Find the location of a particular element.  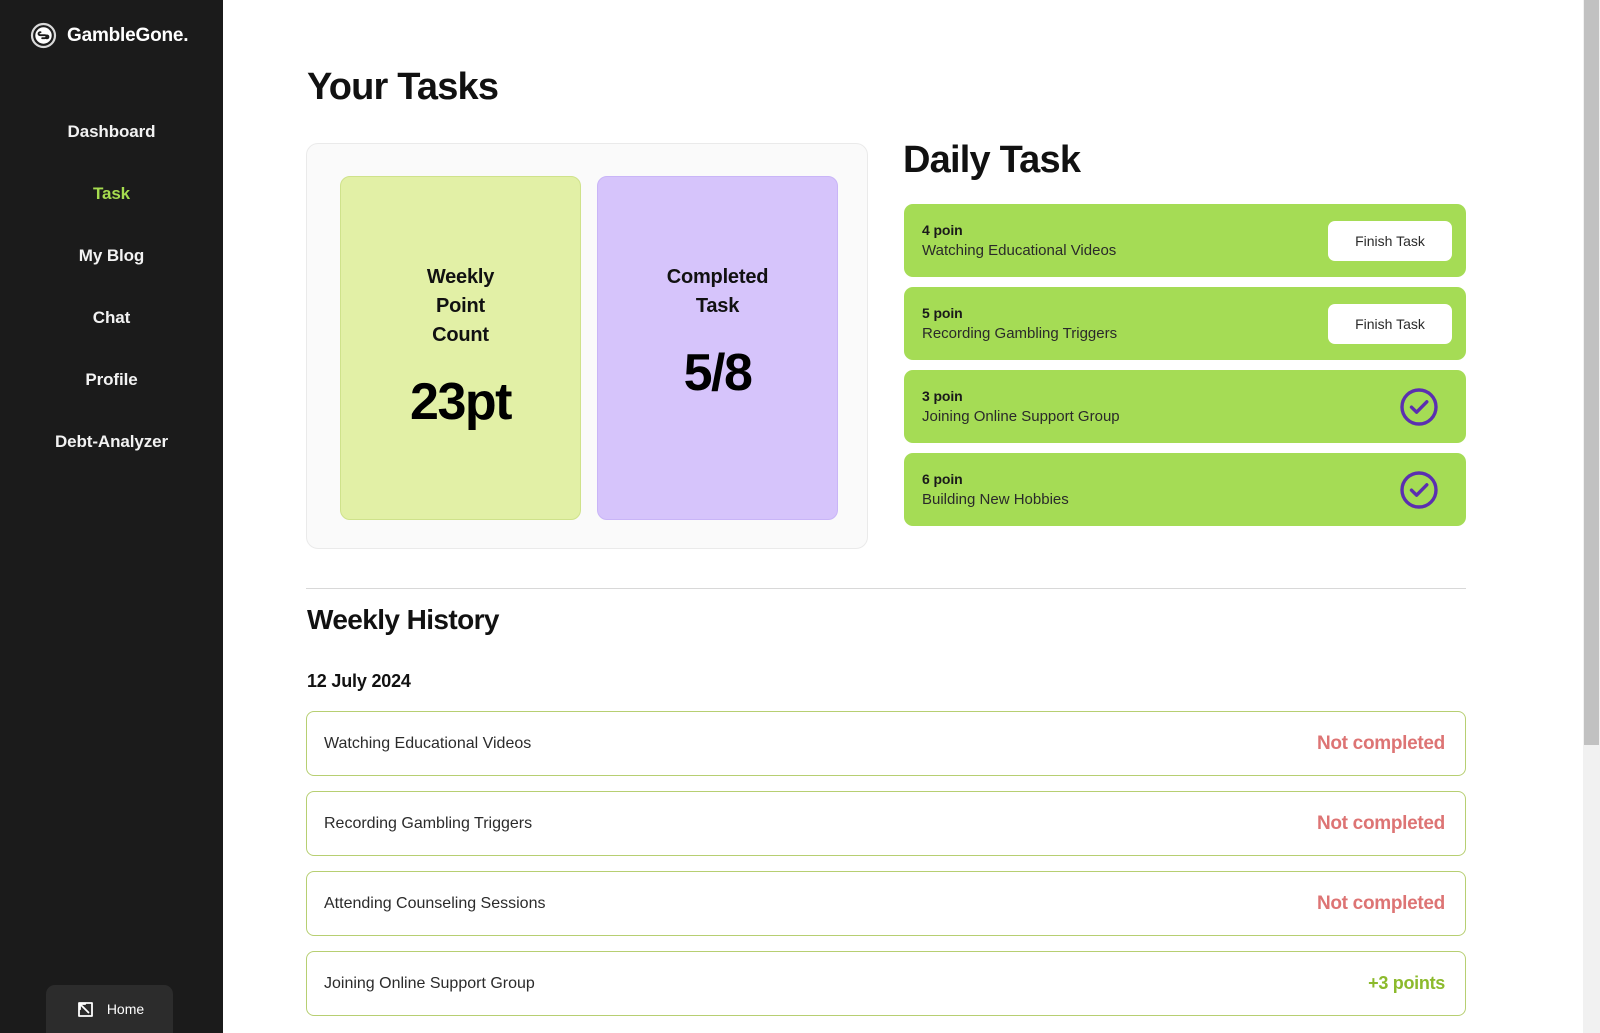

daily-task-points: 5 poin is located at coordinates (942, 313).